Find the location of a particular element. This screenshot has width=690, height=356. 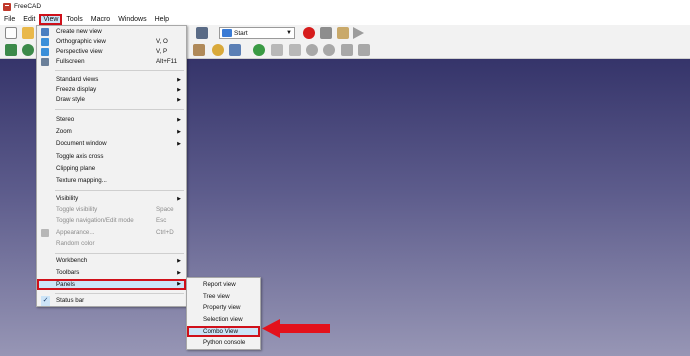

std-folder-icon is located at coordinates (235, 50).